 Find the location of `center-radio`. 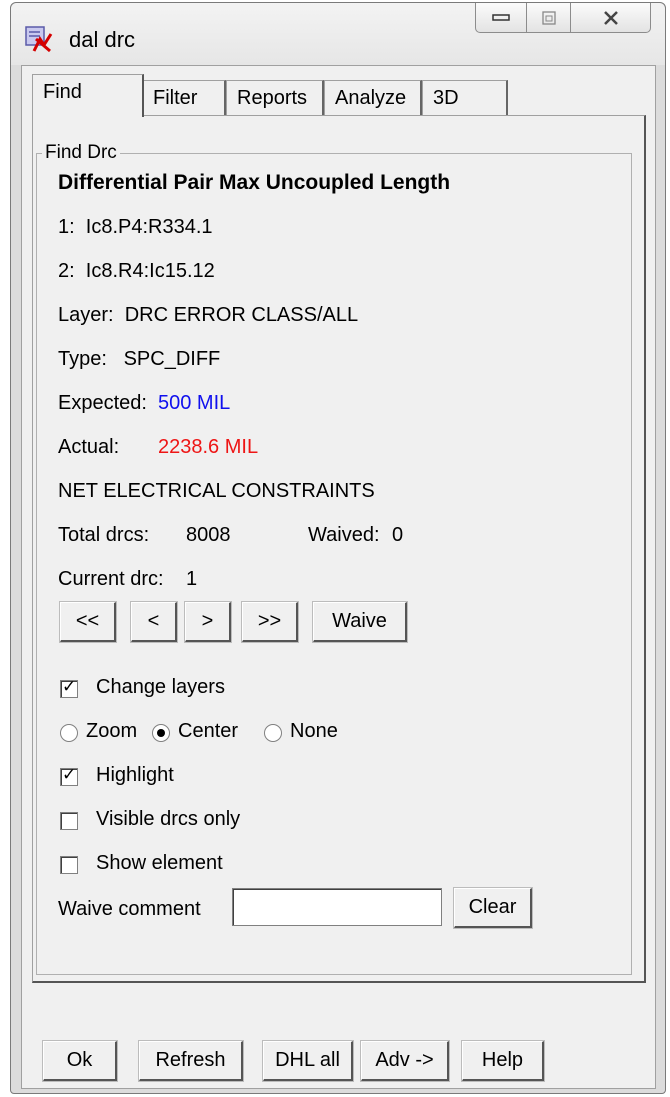

center-radio is located at coordinates (161, 733).